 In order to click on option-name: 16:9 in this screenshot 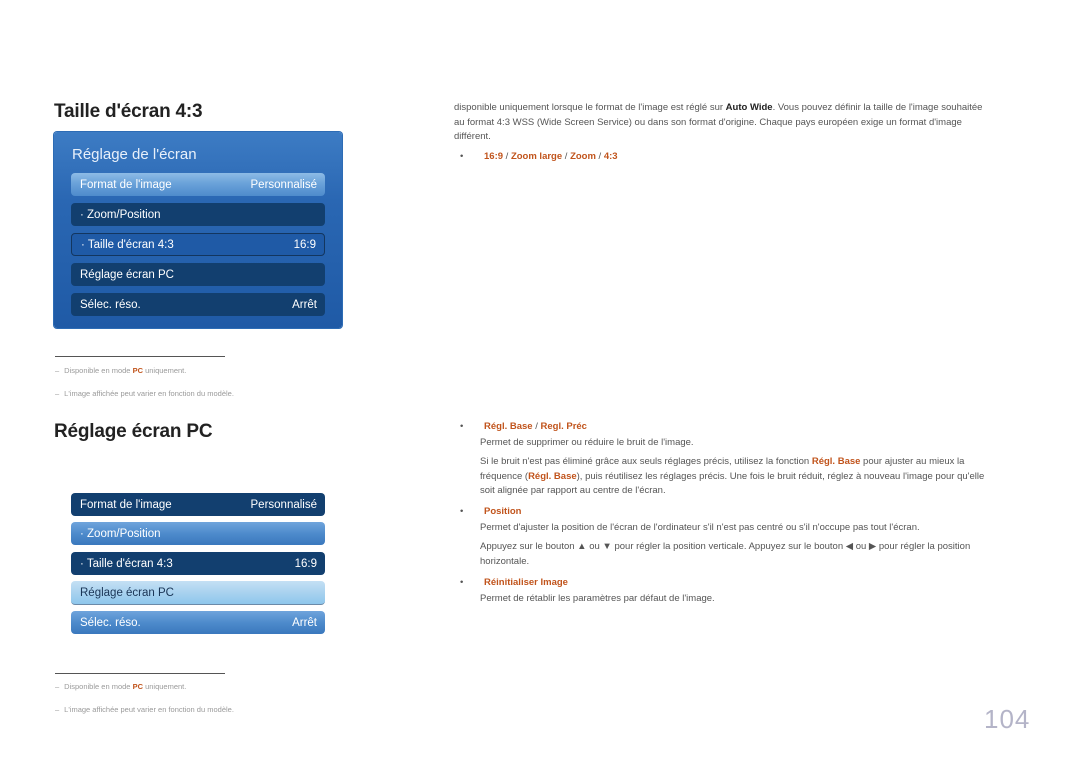, I will do `click(494, 156)`.